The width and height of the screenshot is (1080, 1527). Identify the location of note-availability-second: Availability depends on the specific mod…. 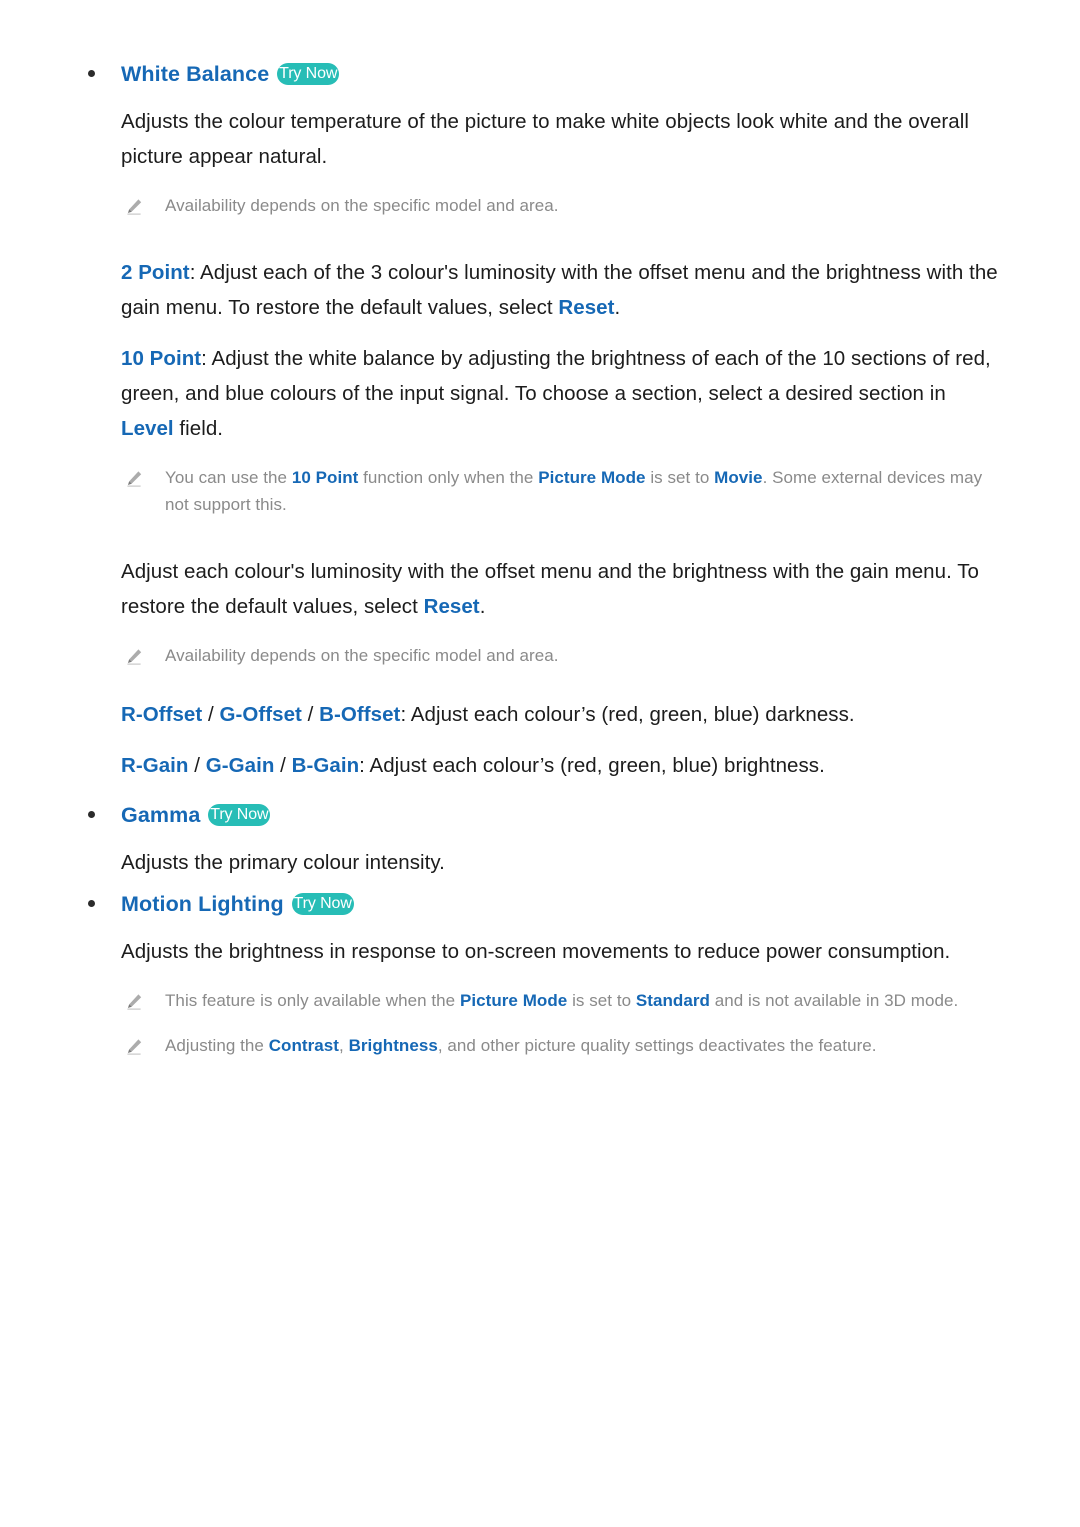
(560, 655).